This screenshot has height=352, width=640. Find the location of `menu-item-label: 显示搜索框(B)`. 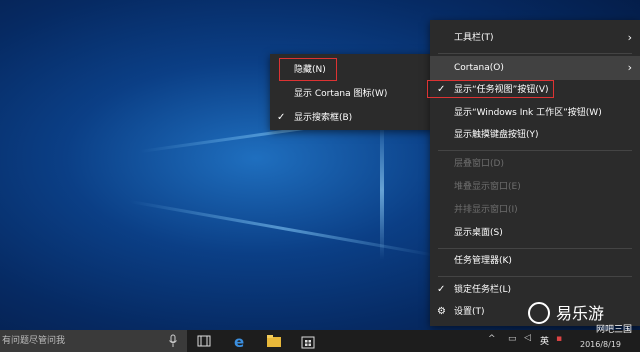

menu-item-label: 显示搜索框(B) is located at coordinates (323, 118).